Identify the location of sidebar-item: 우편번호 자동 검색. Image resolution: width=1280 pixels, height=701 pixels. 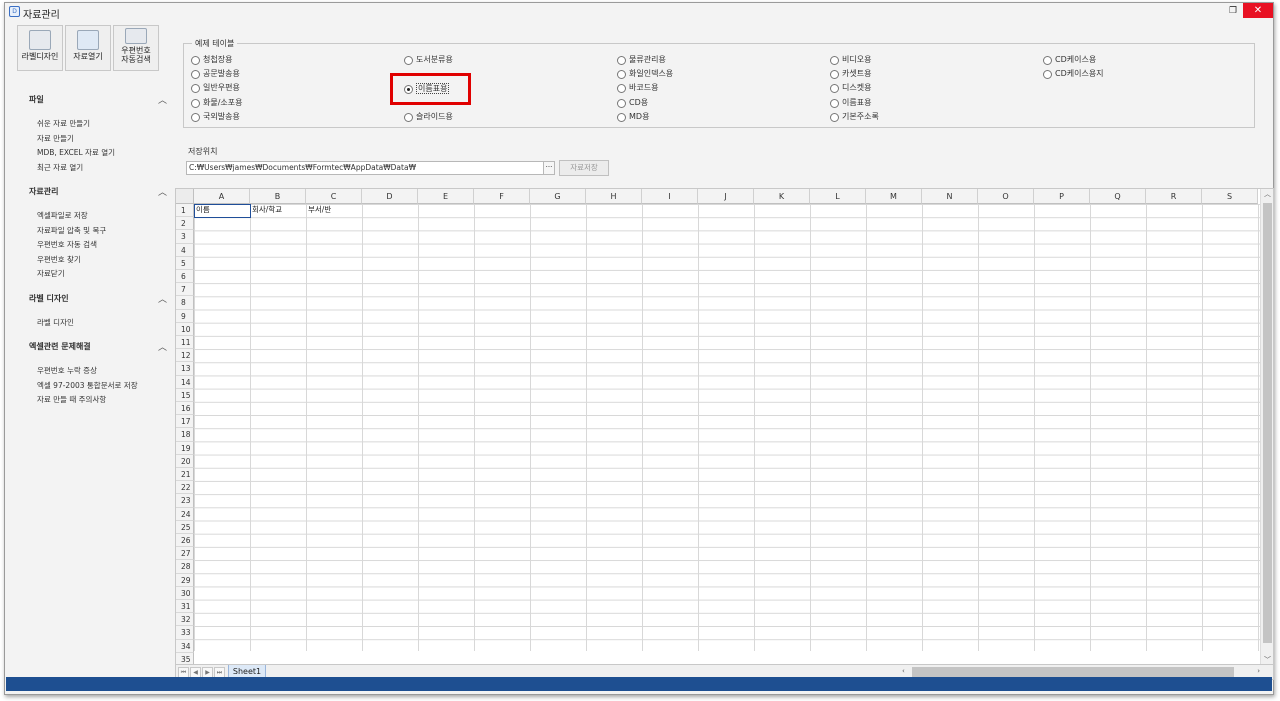
(99, 245).